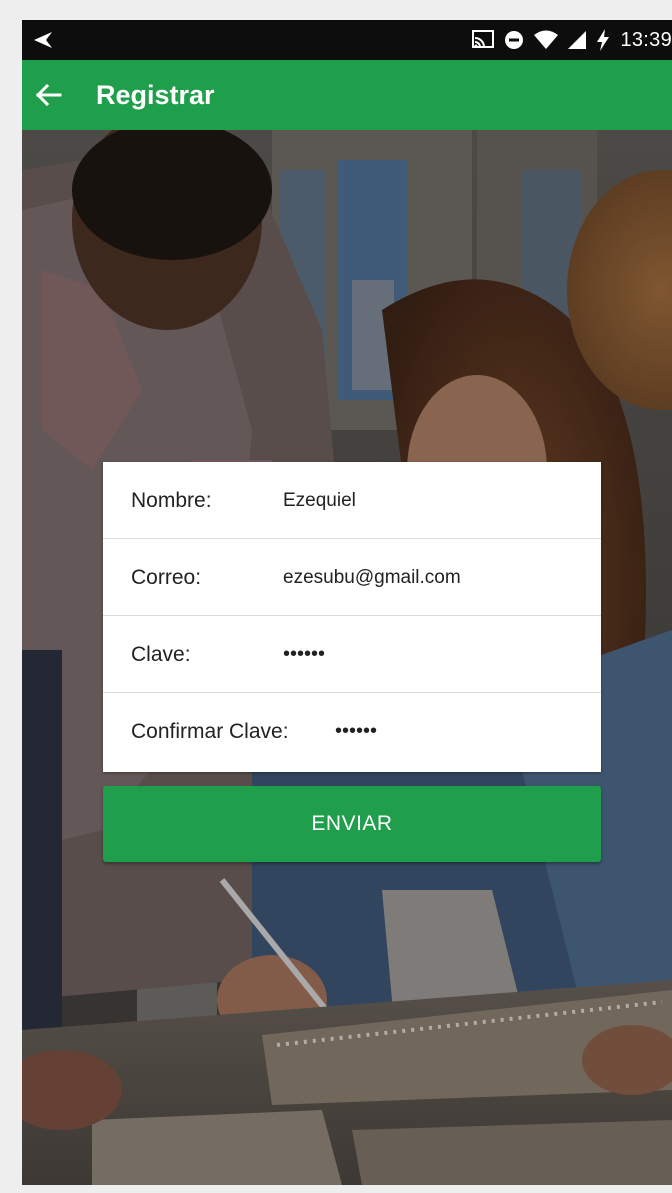 Image resolution: width=672 pixels, height=1193 pixels. I want to click on field-label: Correo:, so click(166, 577).